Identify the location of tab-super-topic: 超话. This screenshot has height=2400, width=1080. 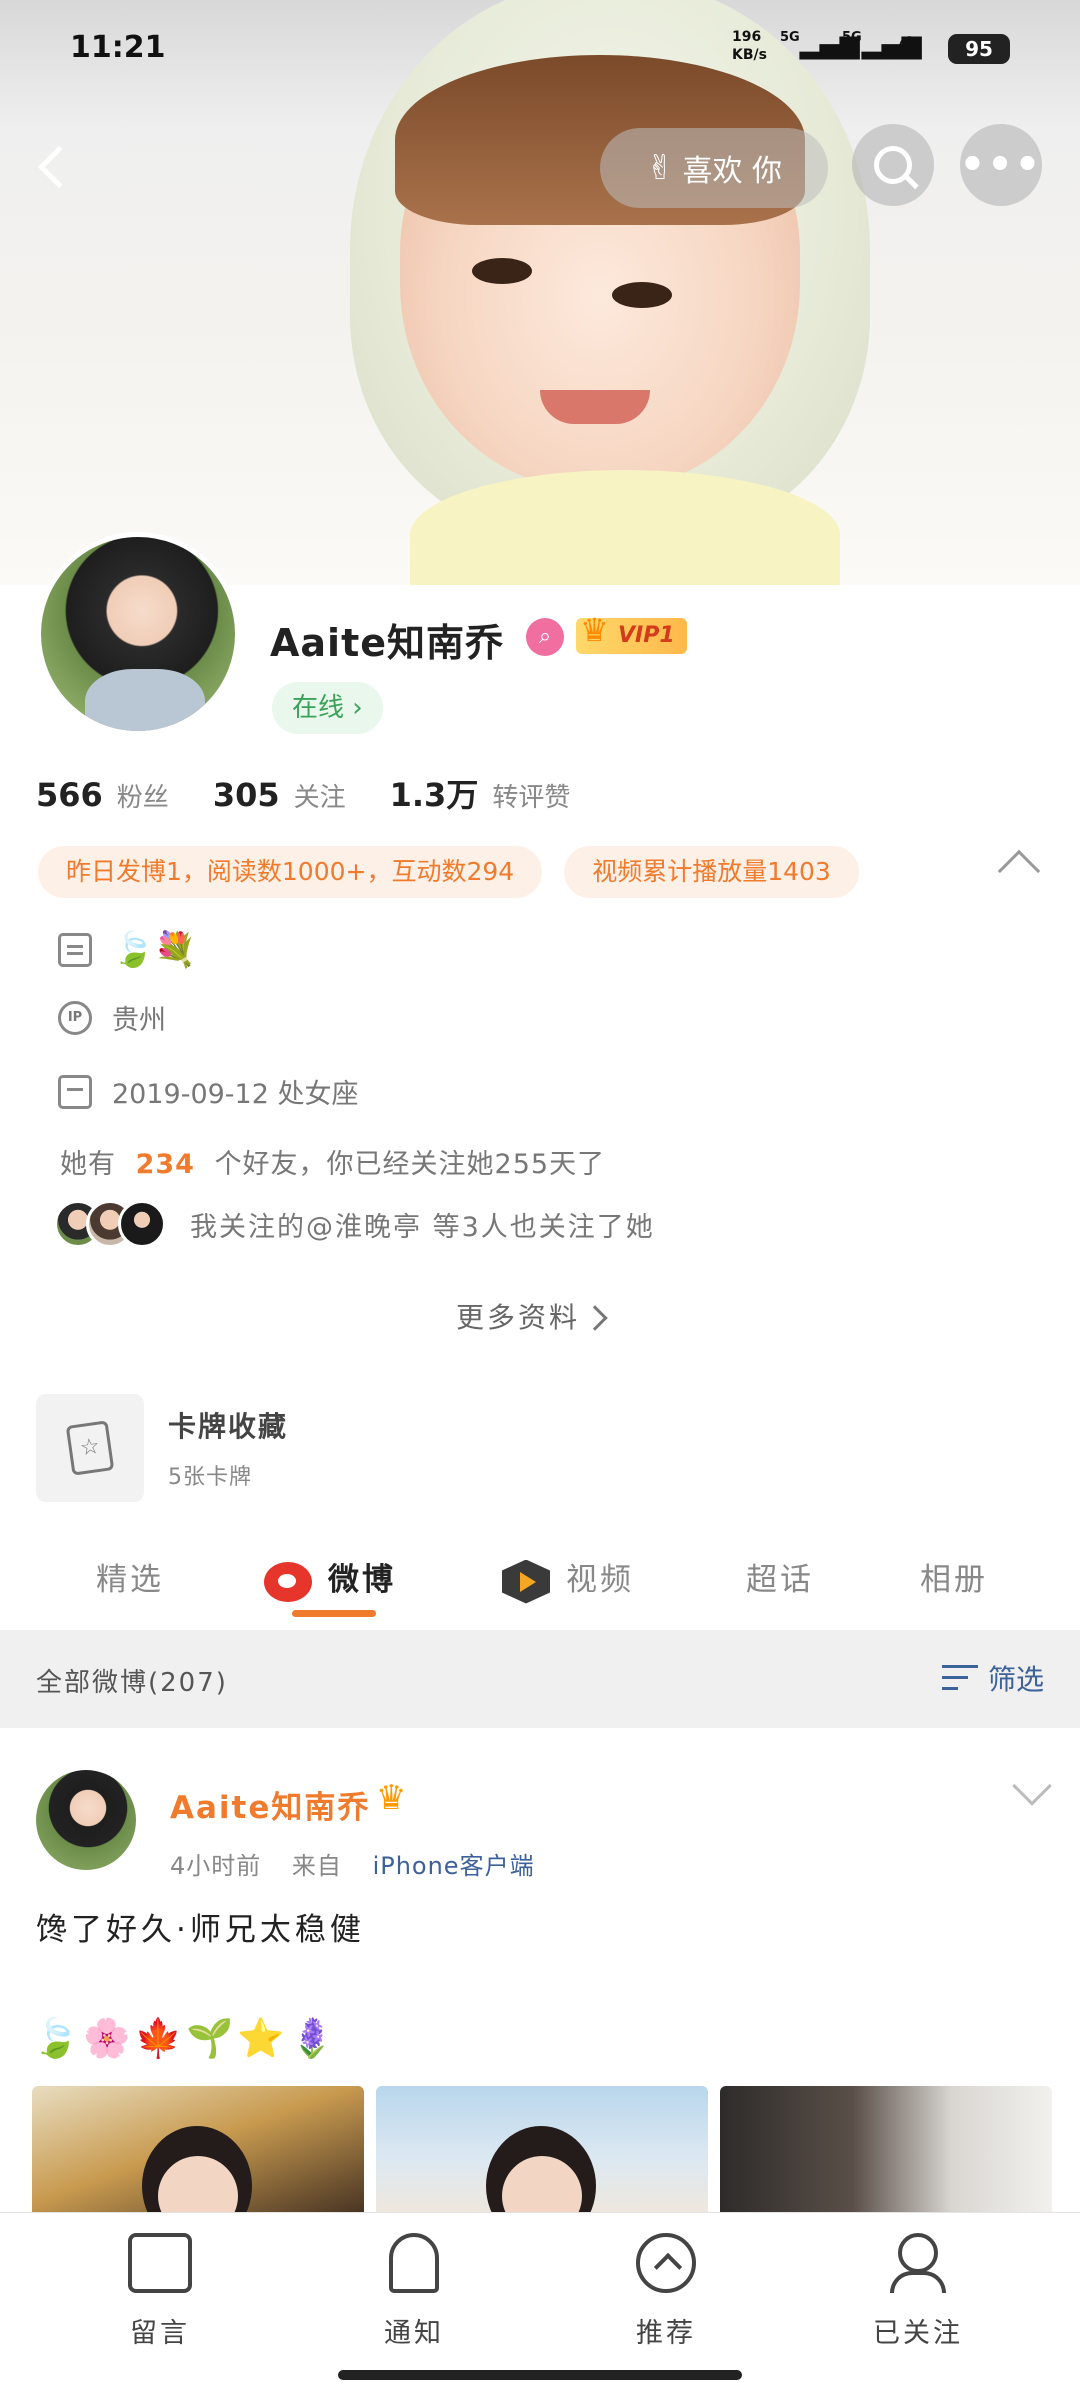
(780, 1576).